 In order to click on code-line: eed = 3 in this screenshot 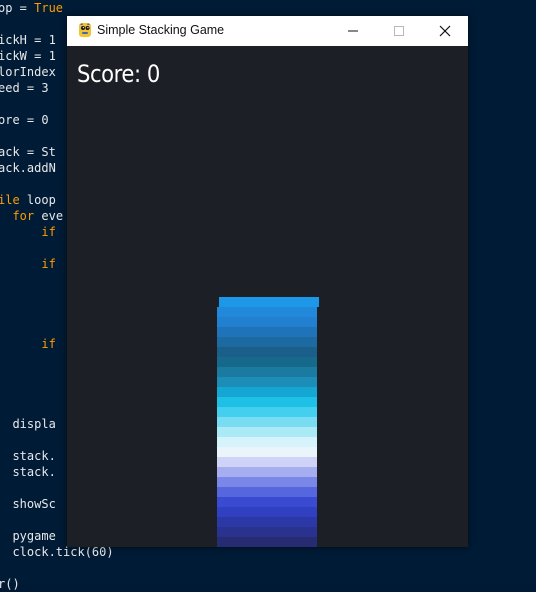, I will do `click(24, 88)`.